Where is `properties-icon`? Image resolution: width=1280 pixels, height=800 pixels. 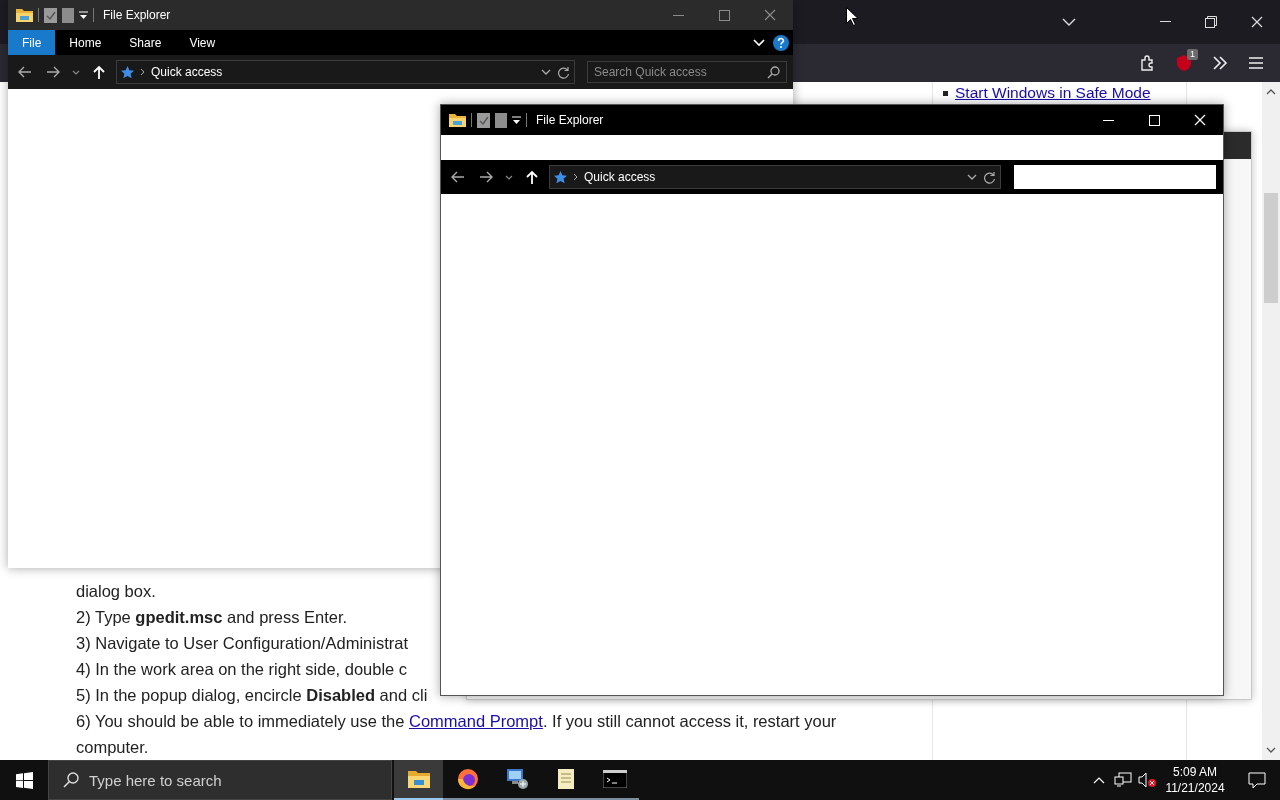
properties-icon is located at coordinates (483, 120).